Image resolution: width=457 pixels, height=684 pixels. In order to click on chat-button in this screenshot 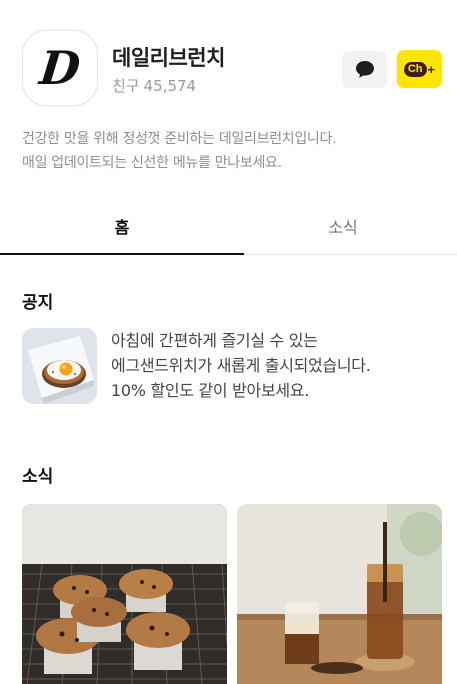, I will do `click(364, 69)`.